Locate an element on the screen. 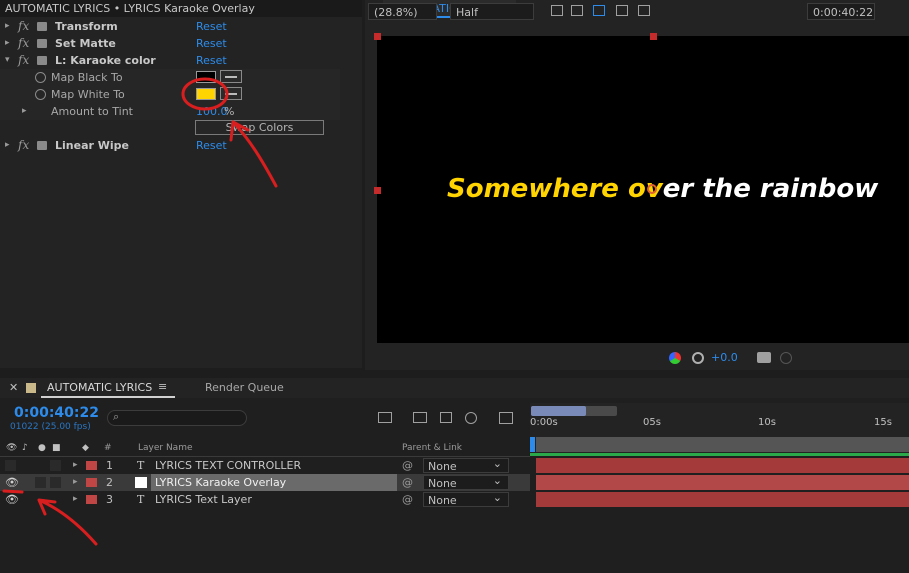 The image size is (909, 573). snapshot-region-icon is located at coordinates (557, 10).